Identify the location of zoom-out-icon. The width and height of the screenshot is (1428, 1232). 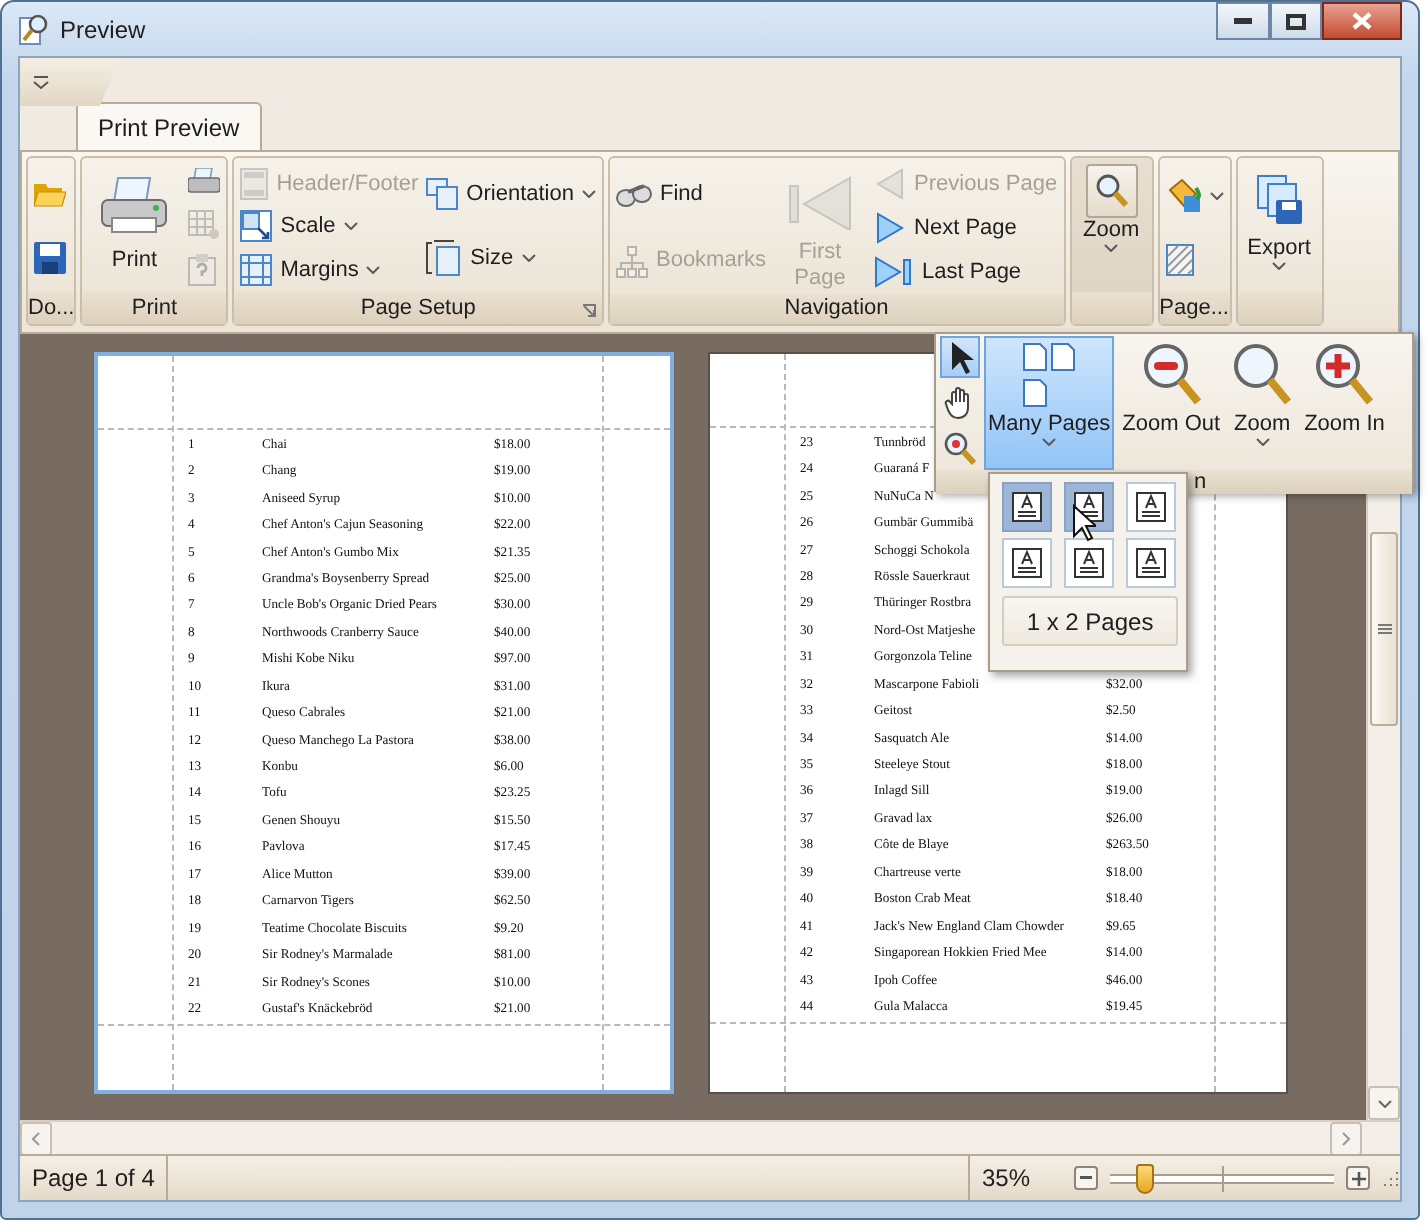
(1171, 376).